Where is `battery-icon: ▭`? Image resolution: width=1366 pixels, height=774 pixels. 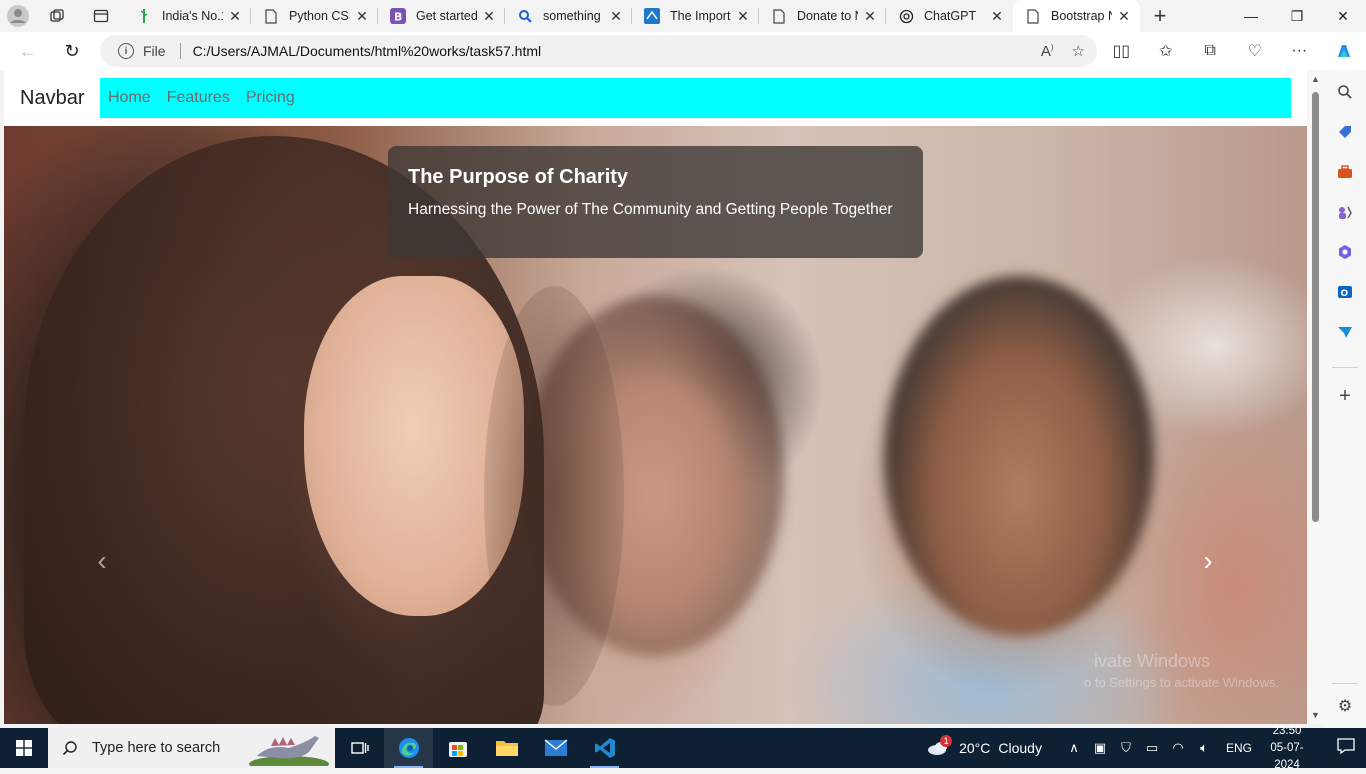 battery-icon: ▭ is located at coordinates (1152, 748).